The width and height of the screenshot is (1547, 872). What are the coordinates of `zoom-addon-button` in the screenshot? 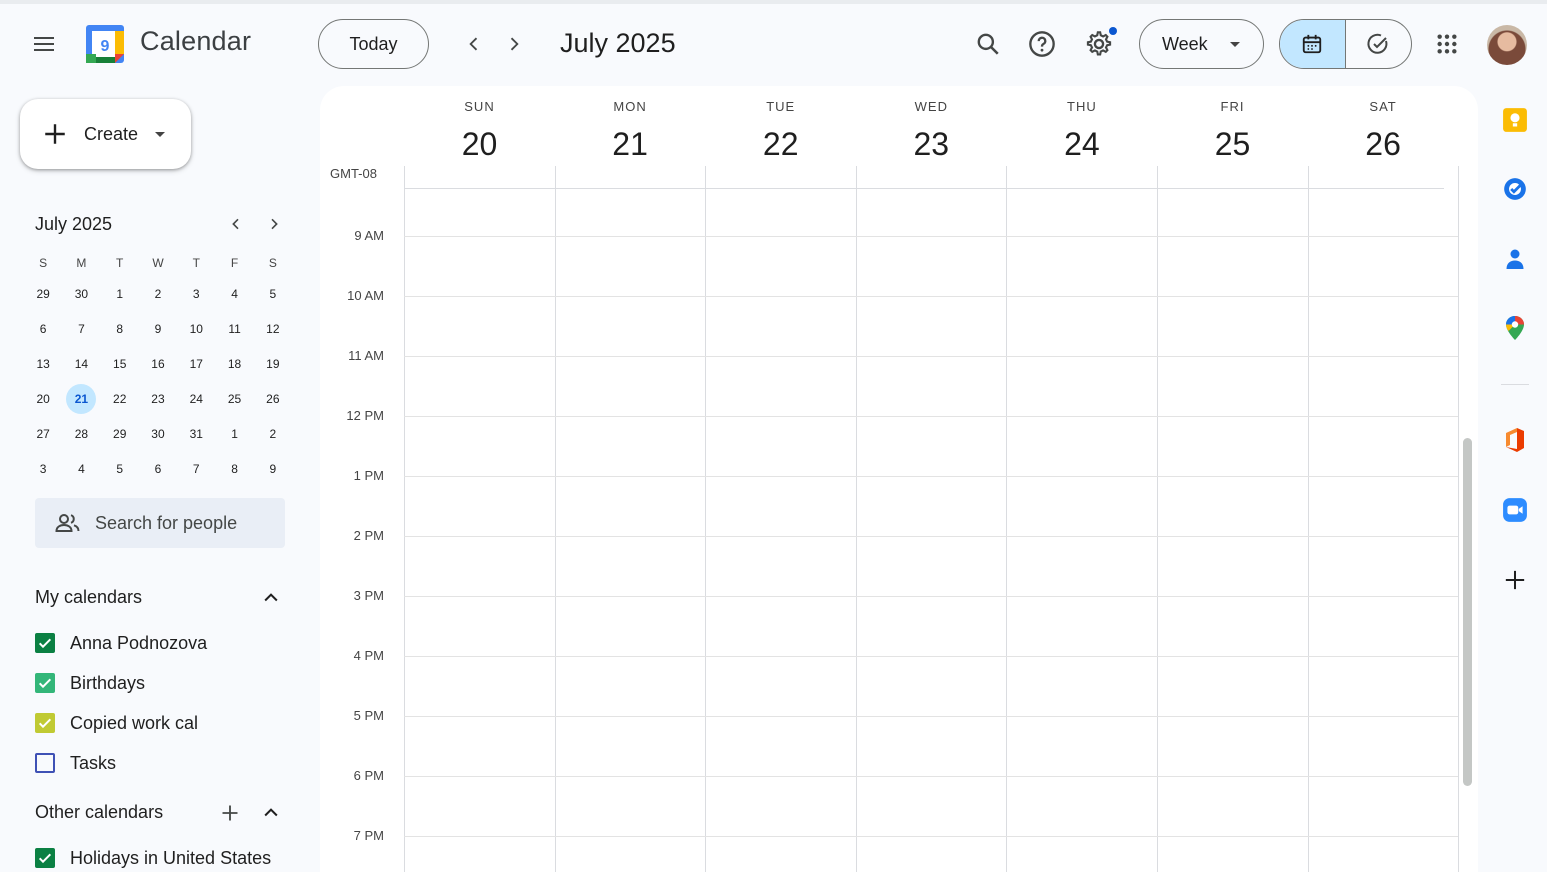 It's located at (1515, 510).